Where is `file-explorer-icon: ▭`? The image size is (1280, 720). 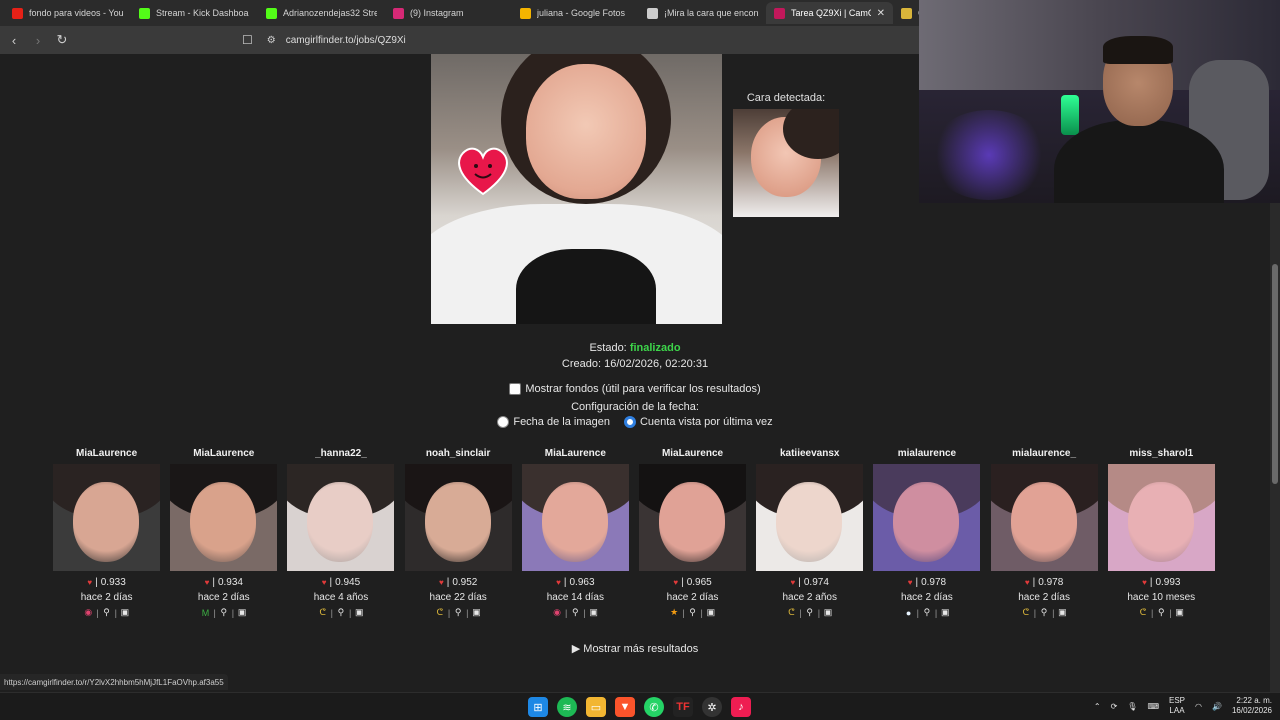 file-explorer-icon: ▭ is located at coordinates (596, 707).